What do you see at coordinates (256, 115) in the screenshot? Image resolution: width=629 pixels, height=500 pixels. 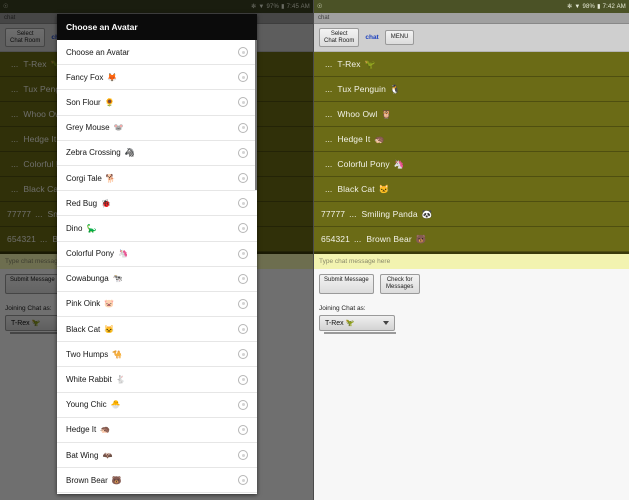 I see `dialog-scrollbar` at bounding box center [256, 115].